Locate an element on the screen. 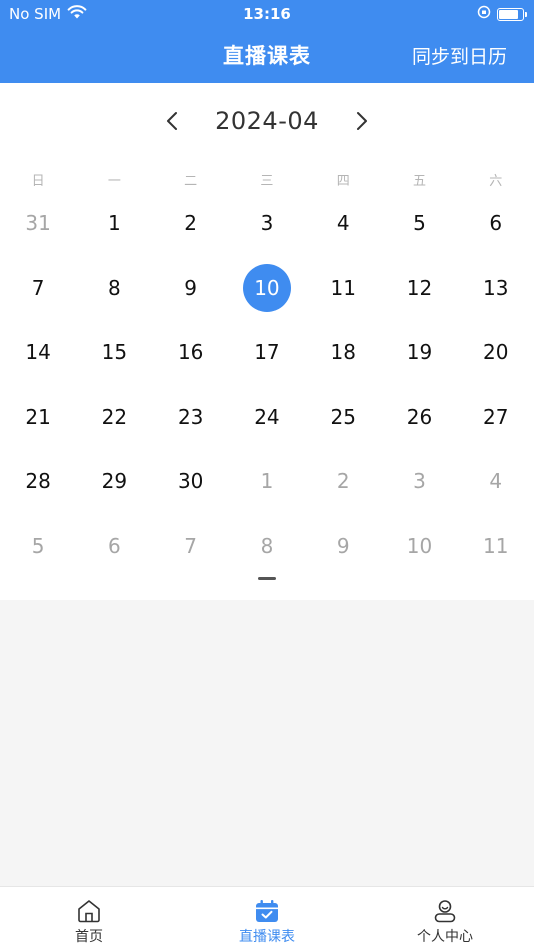 The height and width of the screenshot is (950, 534). day-cell: 26 is located at coordinates (419, 417).